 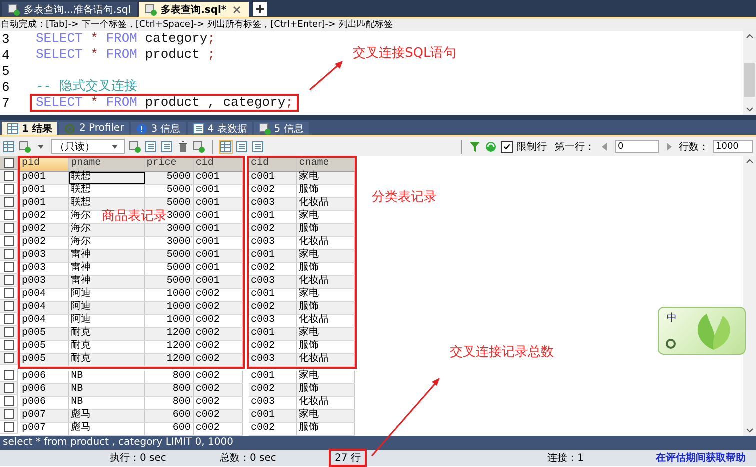 What do you see at coordinates (169, 243) in the screenshot?
I see `table-cell: 3000` at bounding box center [169, 243].